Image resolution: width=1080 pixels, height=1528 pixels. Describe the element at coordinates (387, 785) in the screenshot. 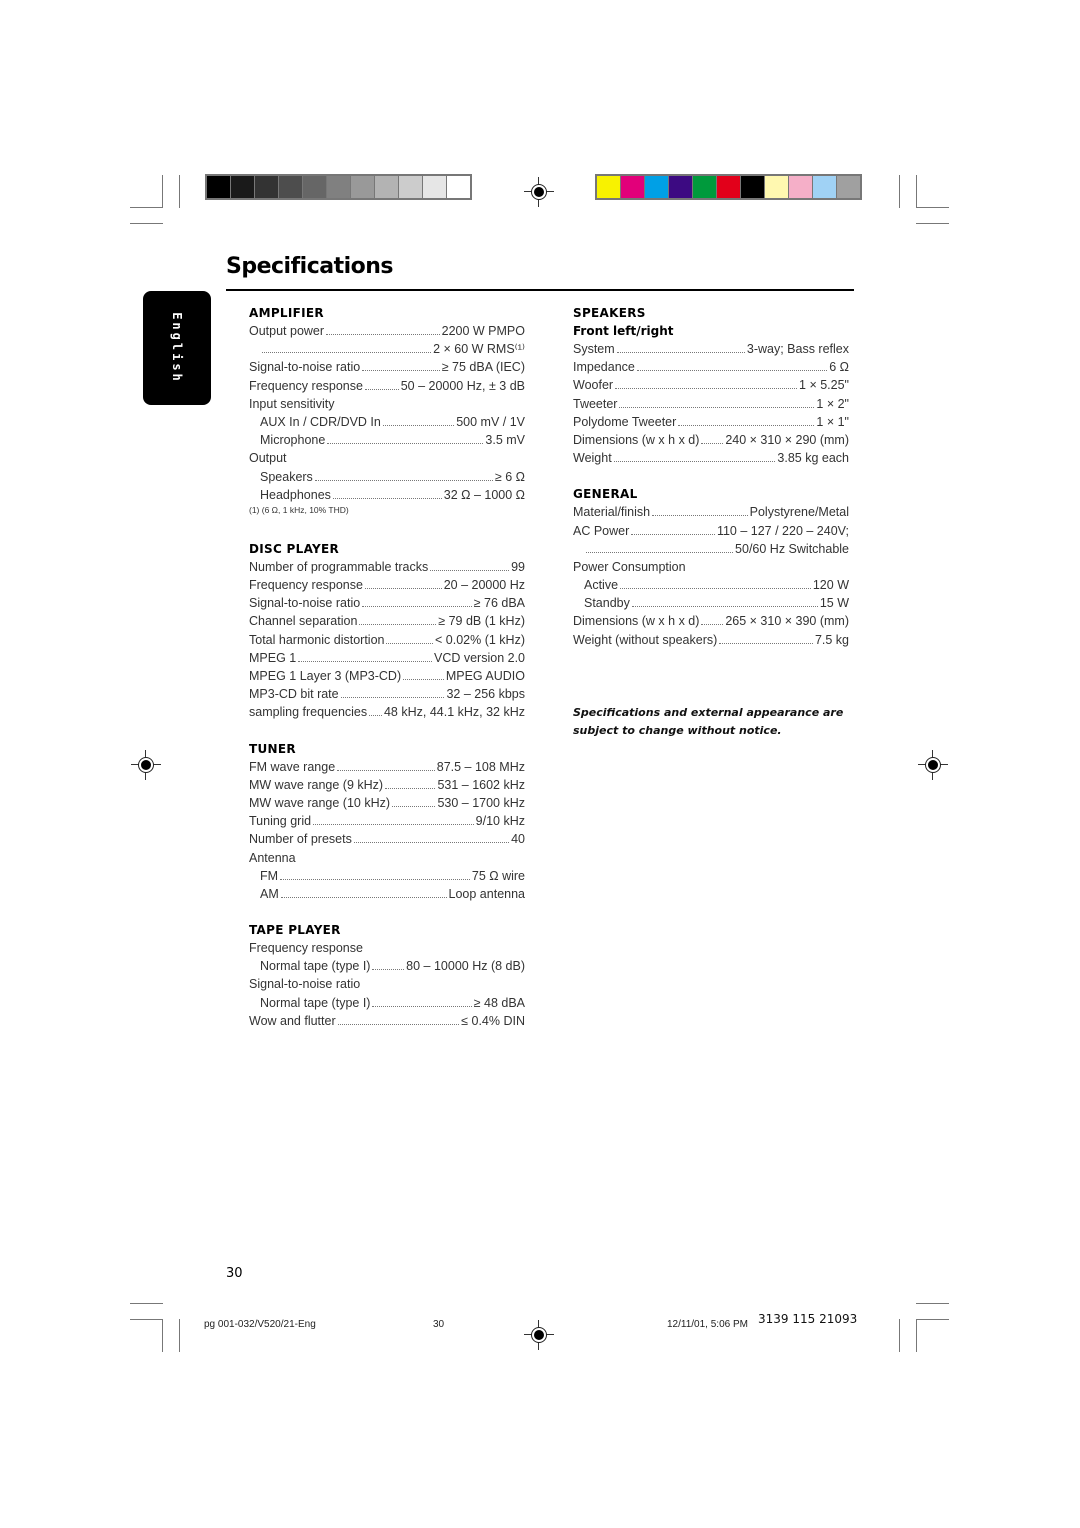

I see `spec-row: MW wave range (9 kHz) 531 – 1602 kHz` at that location.